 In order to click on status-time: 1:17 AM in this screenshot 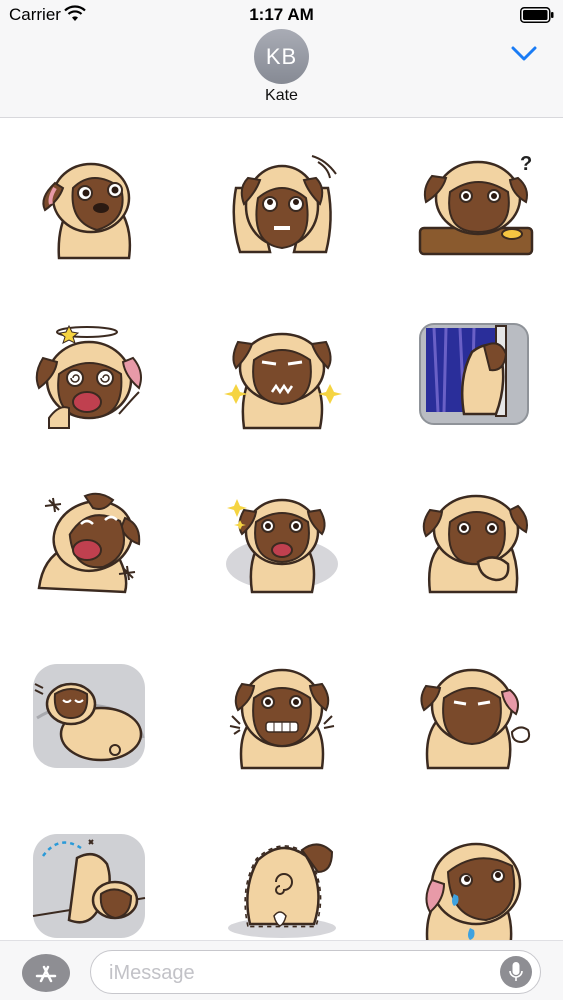, I will do `click(281, 14)`.